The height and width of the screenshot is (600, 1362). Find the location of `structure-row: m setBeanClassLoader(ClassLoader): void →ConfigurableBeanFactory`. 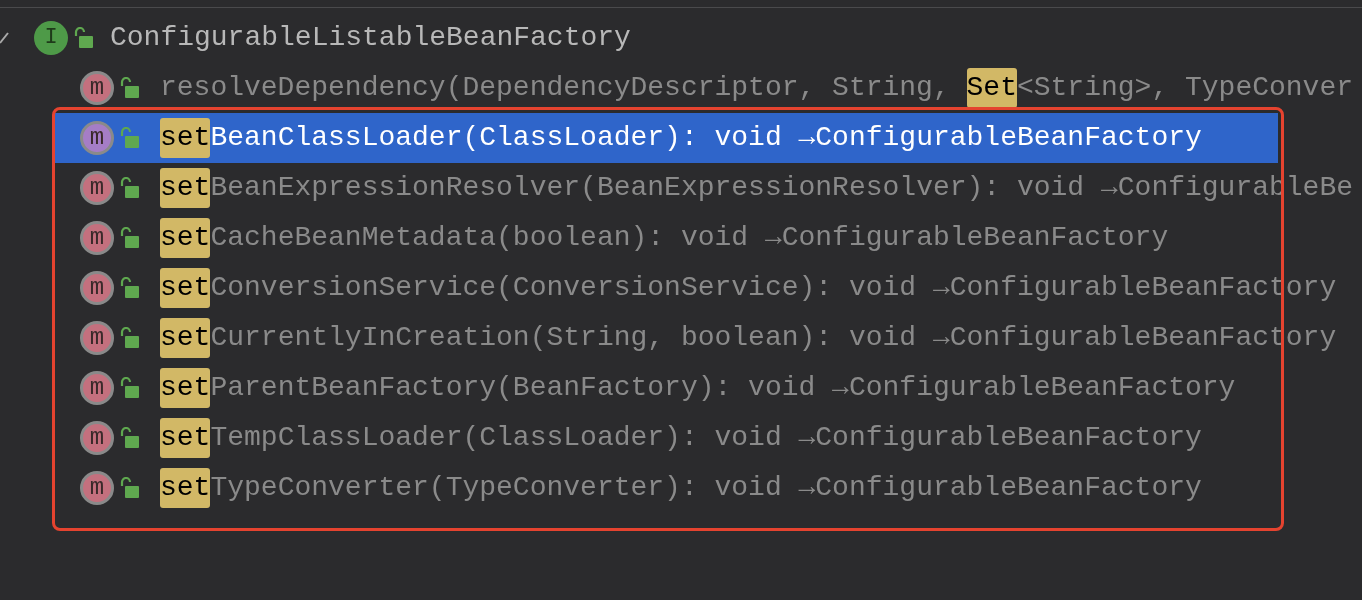

structure-row: m setBeanClassLoader(ClassLoader): void →ConfigurableBeanFactory is located at coordinates (666, 138).